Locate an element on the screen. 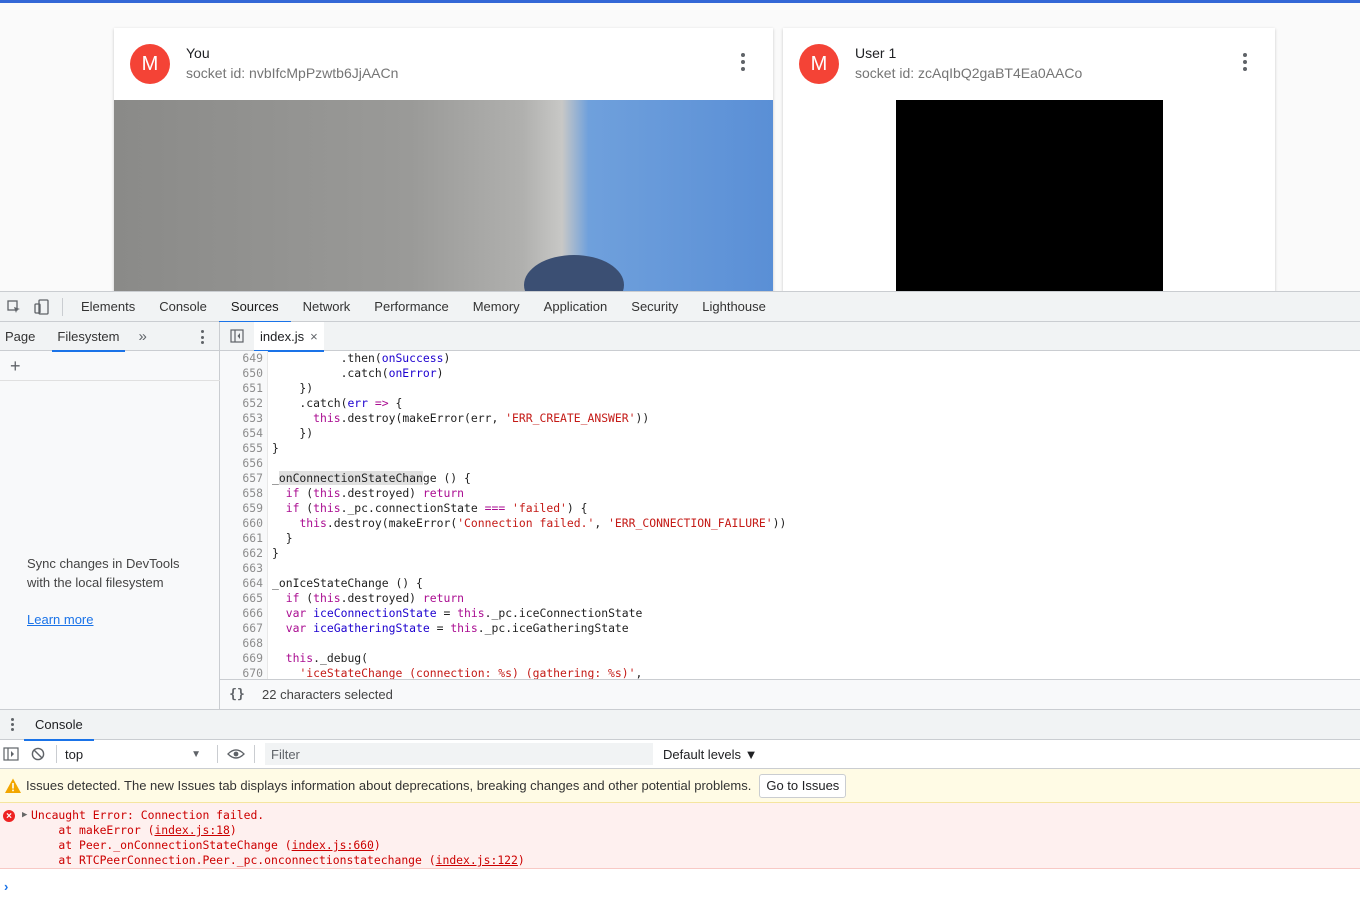 The height and width of the screenshot is (897, 1360). line-number: 656 is located at coordinates (241, 463).